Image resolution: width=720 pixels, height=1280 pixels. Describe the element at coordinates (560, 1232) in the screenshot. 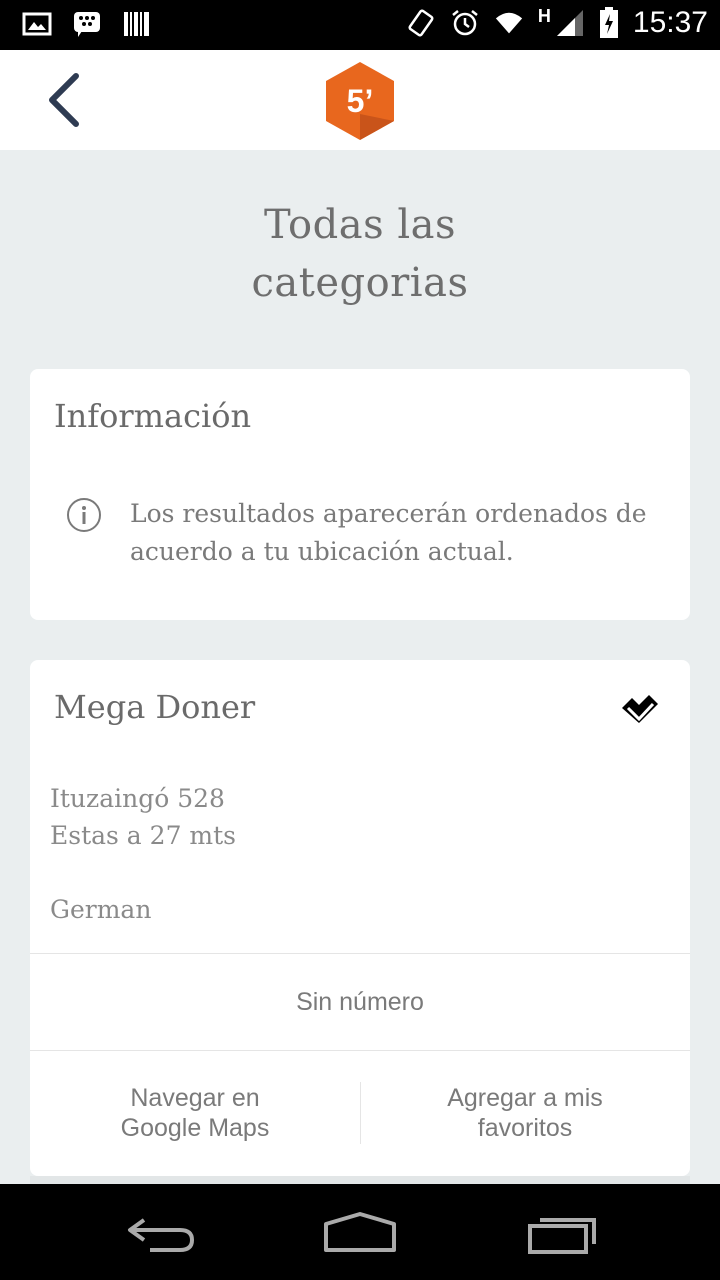

I see `recents-nav-icon` at that location.